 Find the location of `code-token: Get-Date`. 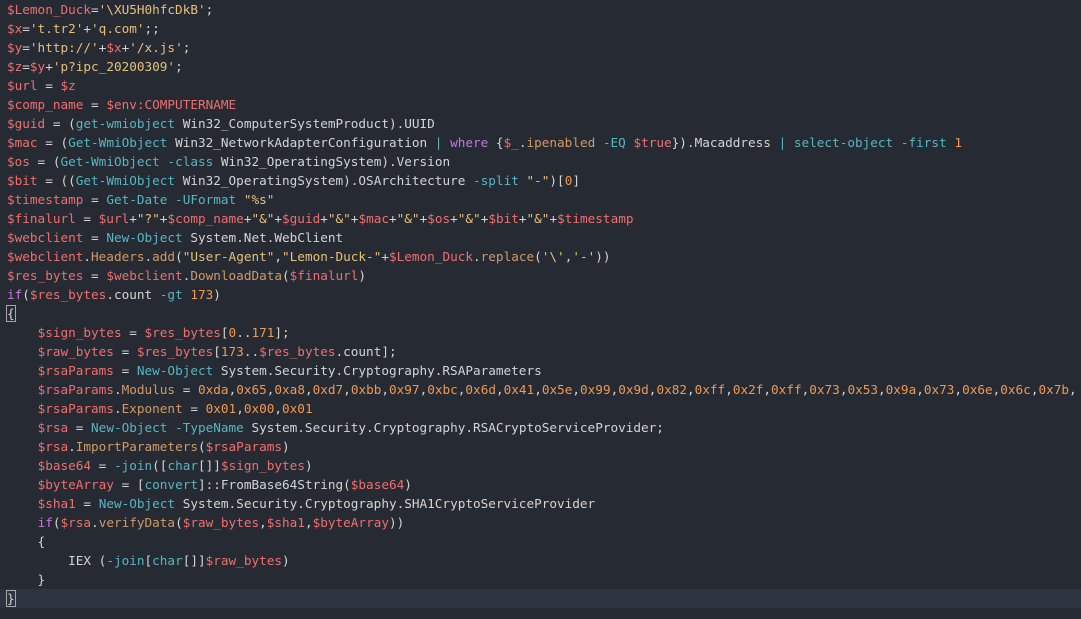

code-token: Get-Date is located at coordinates (137, 199).